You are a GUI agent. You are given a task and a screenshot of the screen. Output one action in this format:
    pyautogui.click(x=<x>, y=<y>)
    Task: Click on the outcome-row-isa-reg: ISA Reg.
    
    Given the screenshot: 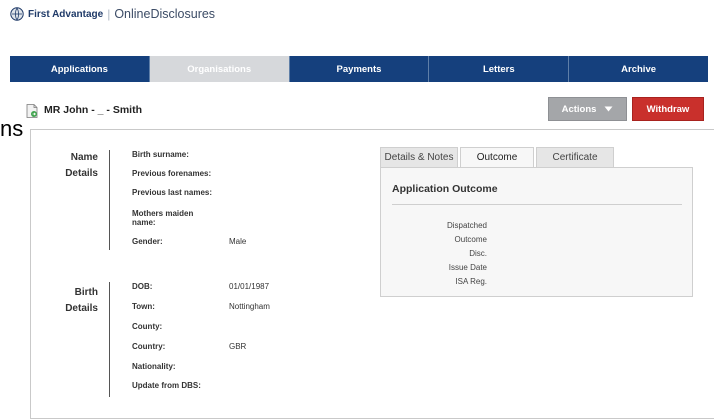 What is the action you would take?
    pyautogui.click(x=471, y=281)
    